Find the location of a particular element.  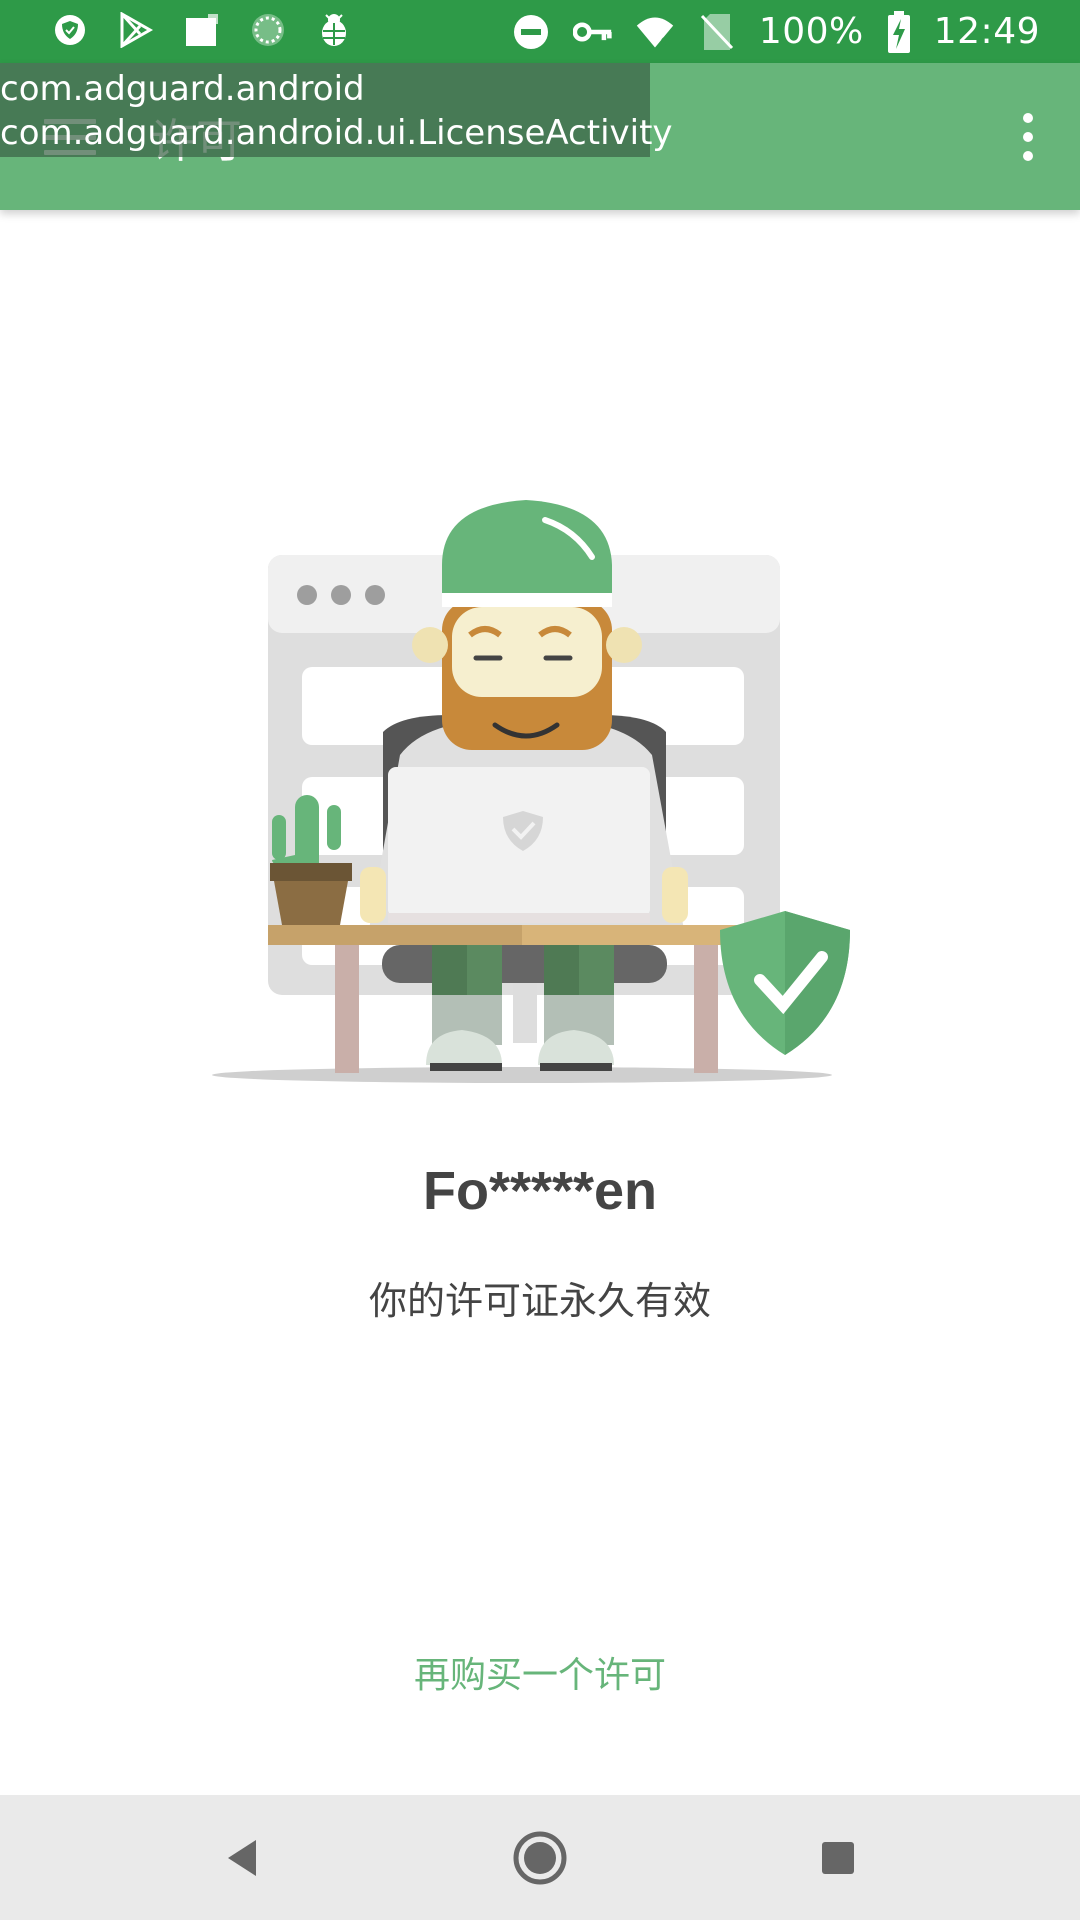

adguard-shield-icon is located at coordinates (70, 30).